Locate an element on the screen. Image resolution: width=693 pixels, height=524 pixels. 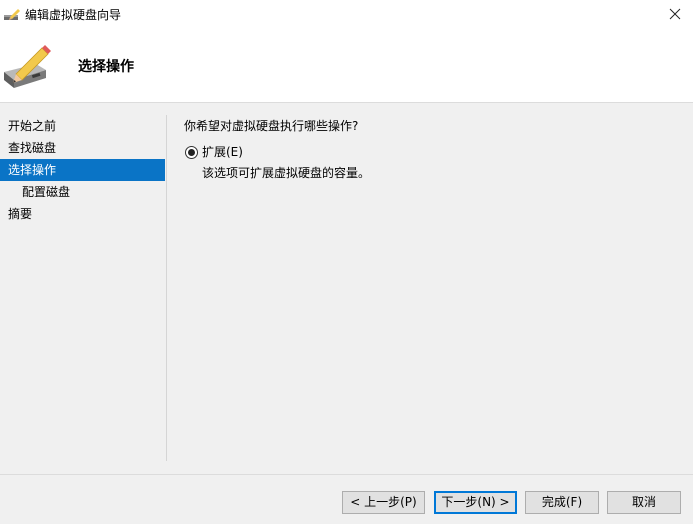
cancel-button: 取消 is located at coordinates (644, 502).